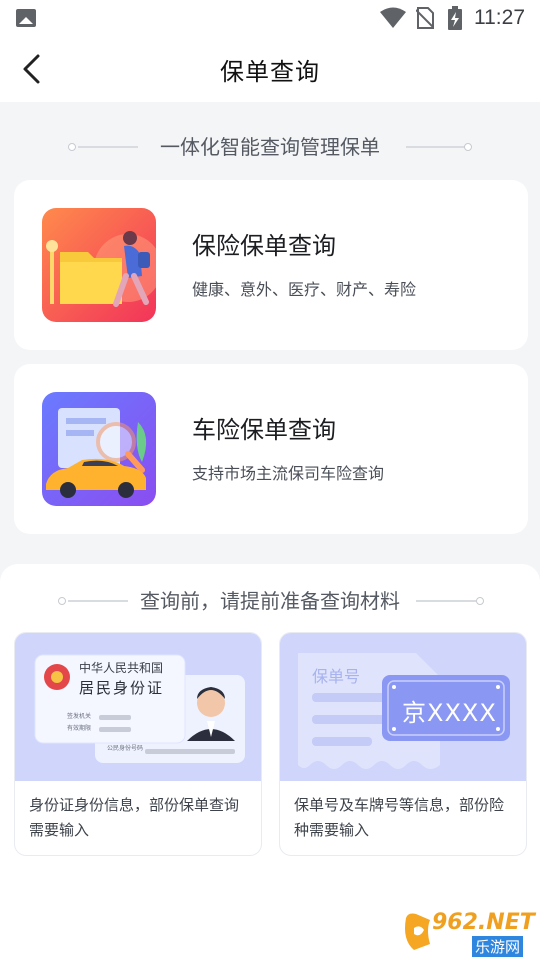 Image resolution: width=540 pixels, height=960 pixels. Describe the element at coordinates (138, 707) in the screenshot. I see `id-card-illustration: 中华人民共和国 居民身份证 签发机关 有效期限 公民身份号码` at that location.